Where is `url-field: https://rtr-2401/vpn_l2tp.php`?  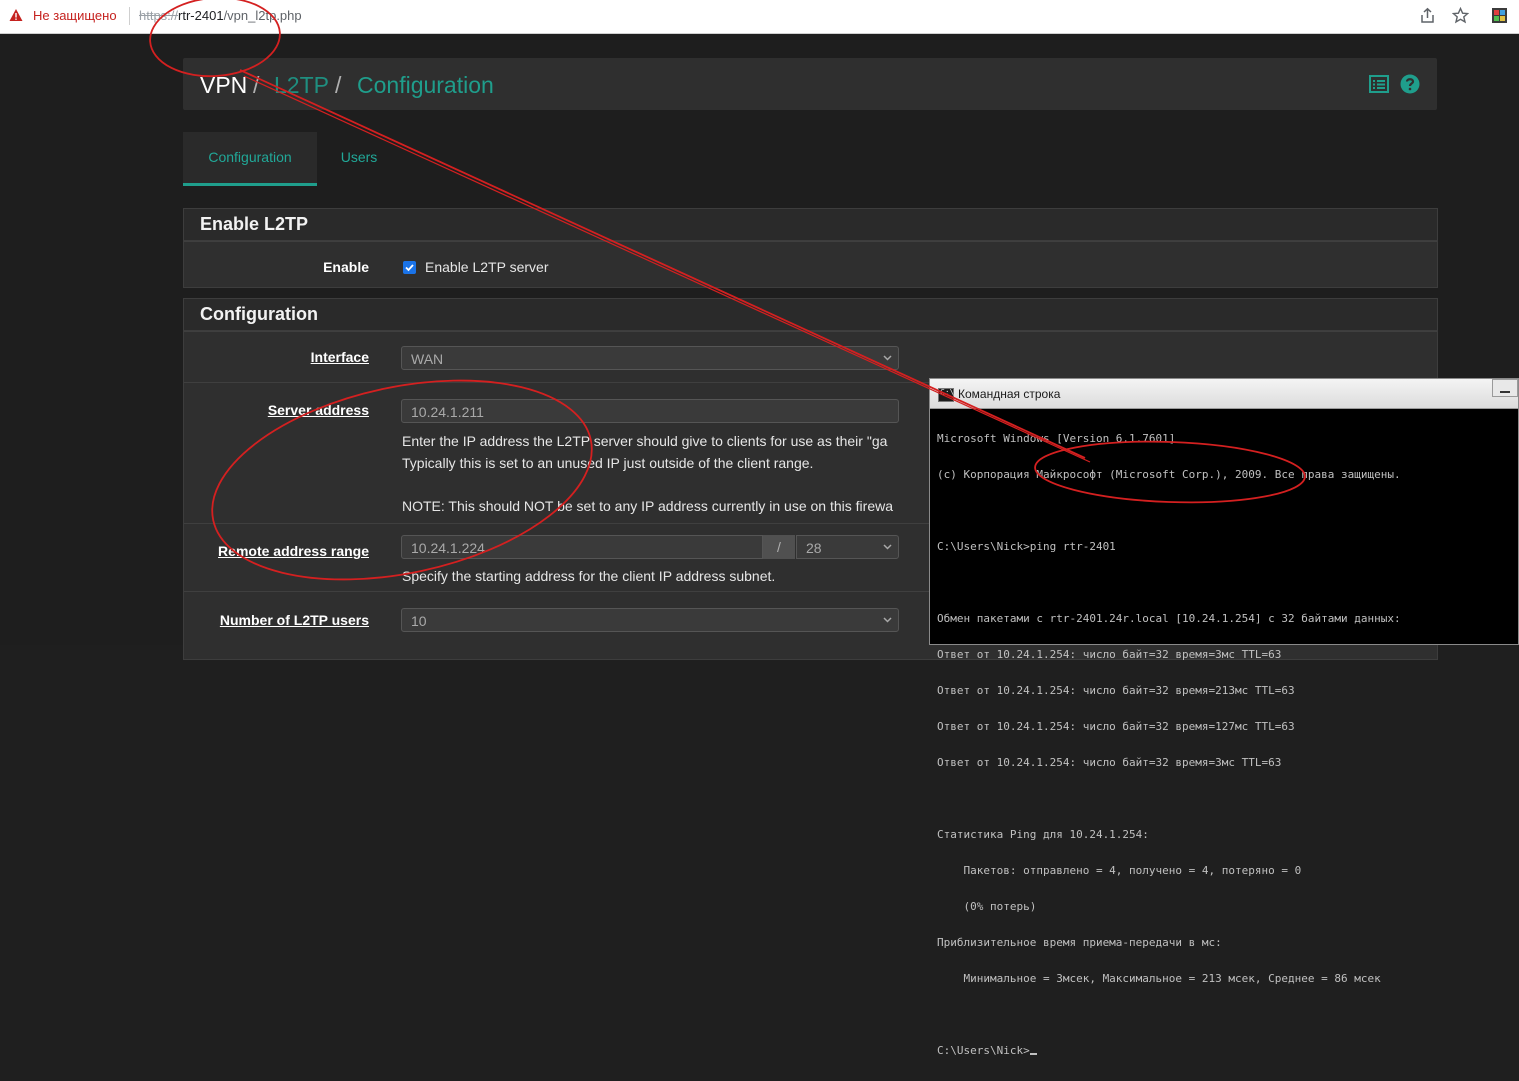 url-field: https://rtr-2401/vpn_l2tp.php is located at coordinates (220, 15).